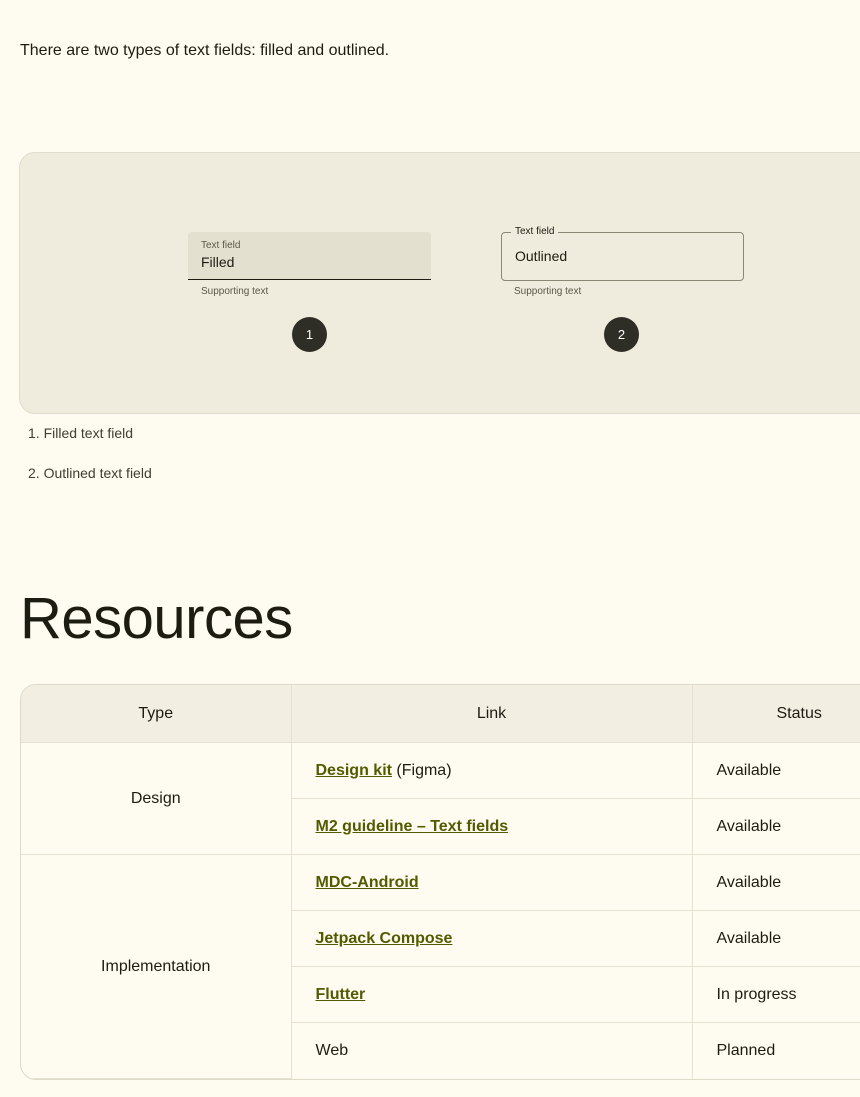 The width and height of the screenshot is (860, 1097). Describe the element at coordinates (622, 253) in the screenshot. I see `outlined-text-field: Text field Outlined` at that location.